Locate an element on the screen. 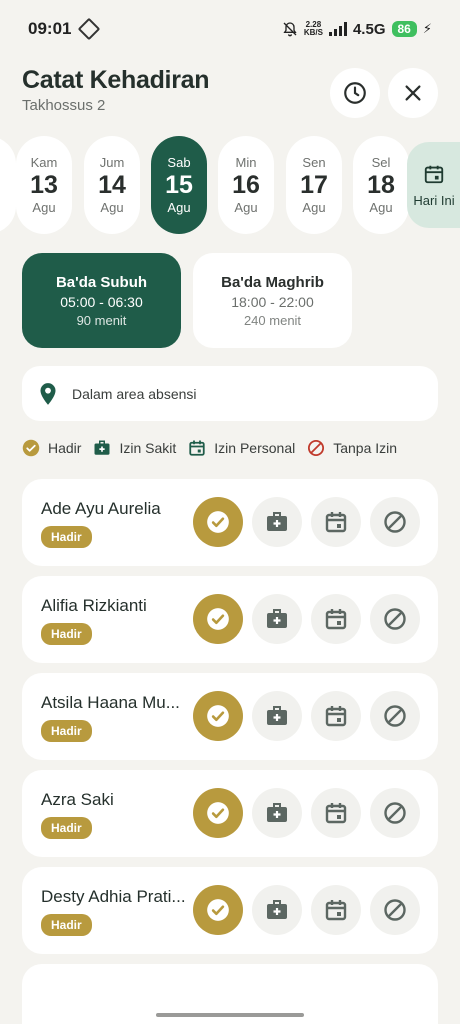  date-number: 15 is located at coordinates (179, 185).